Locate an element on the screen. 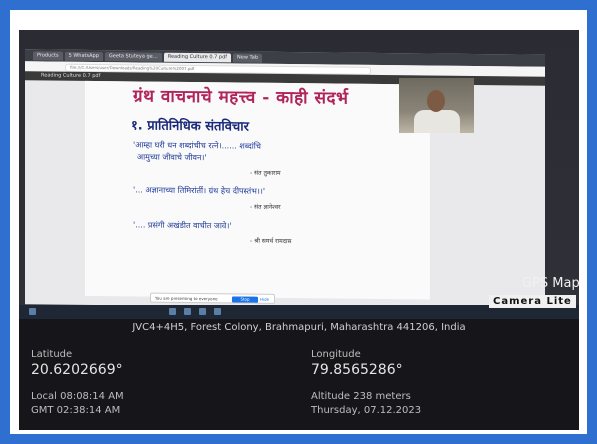 The width and height of the screenshot is (597, 444). stop-presenting-button: Stop presenting is located at coordinates (245, 302).